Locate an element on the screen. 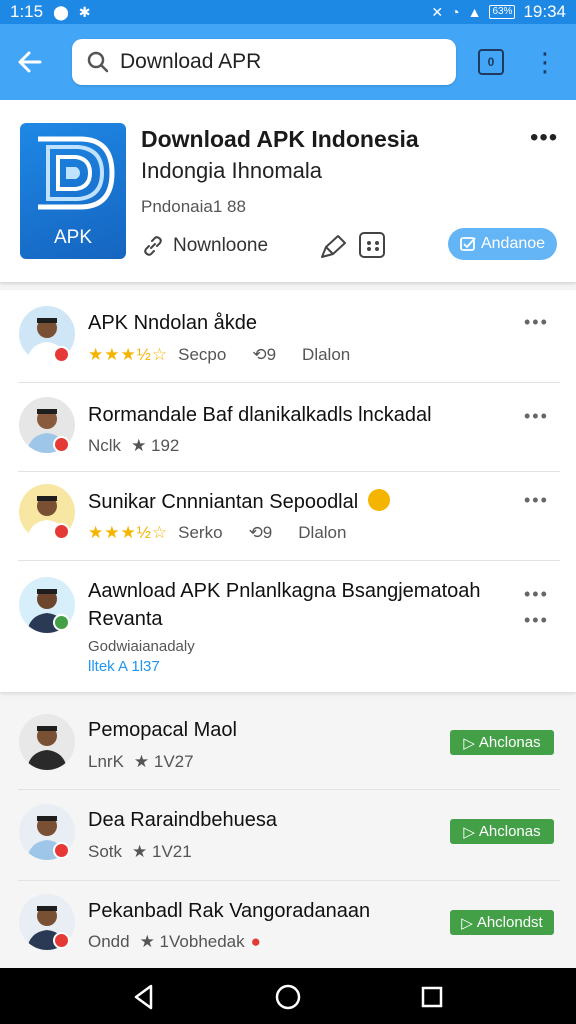  install-label: Andanoe is located at coordinates (513, 243).